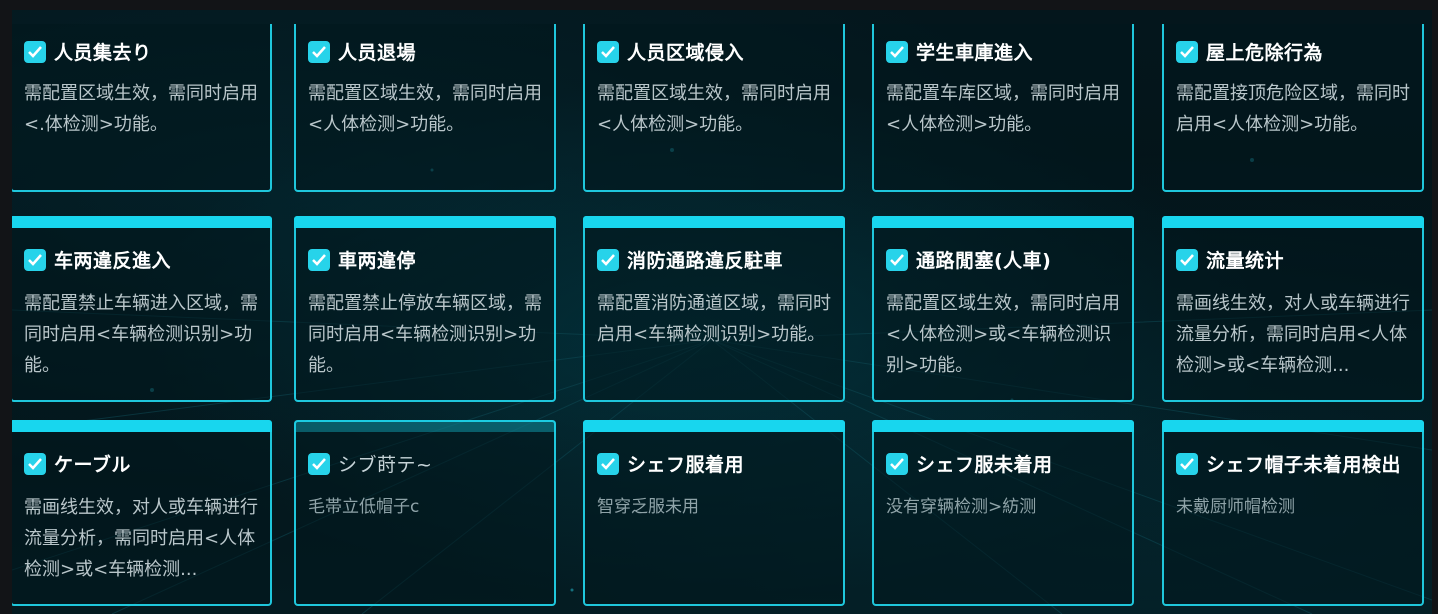 This screenshot has height=614, width=1438. Describe the element at coordinates (1265, 53) in the screenshot. I see `rule-title: 屋上危除行為` at that location.